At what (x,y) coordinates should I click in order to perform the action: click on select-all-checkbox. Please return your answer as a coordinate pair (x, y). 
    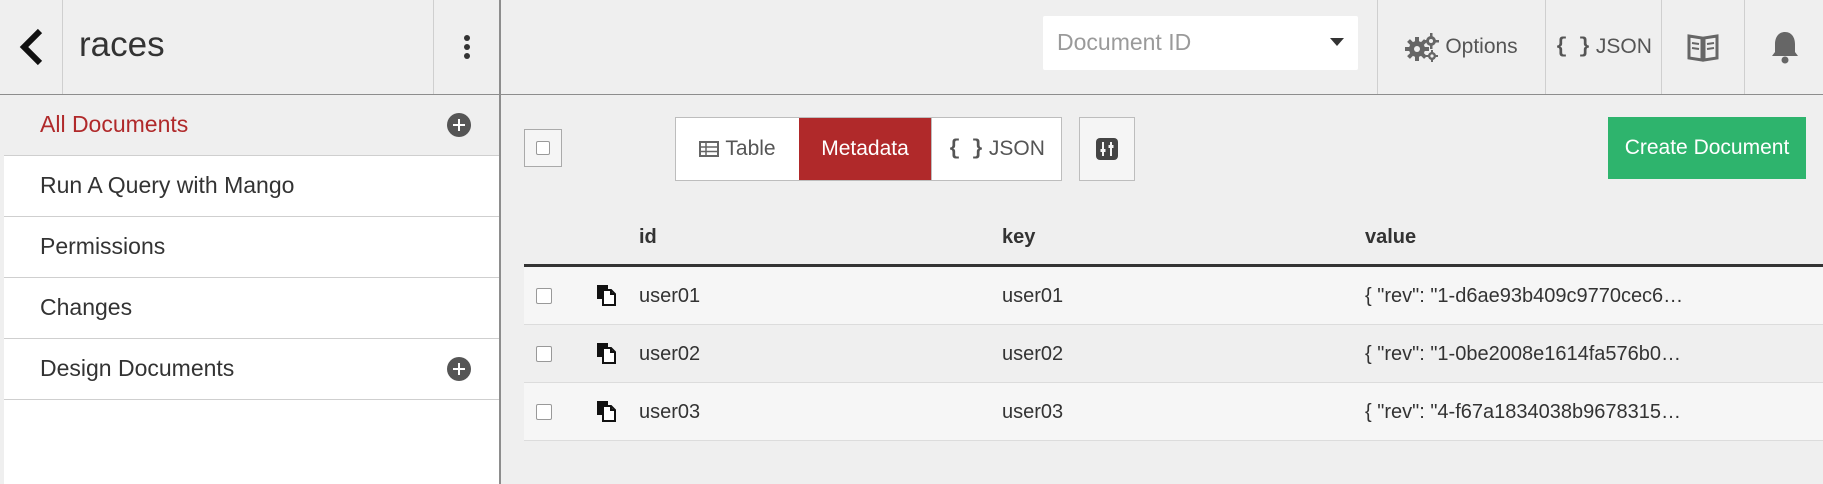
    Looking at the image, I should click on (543, 148).